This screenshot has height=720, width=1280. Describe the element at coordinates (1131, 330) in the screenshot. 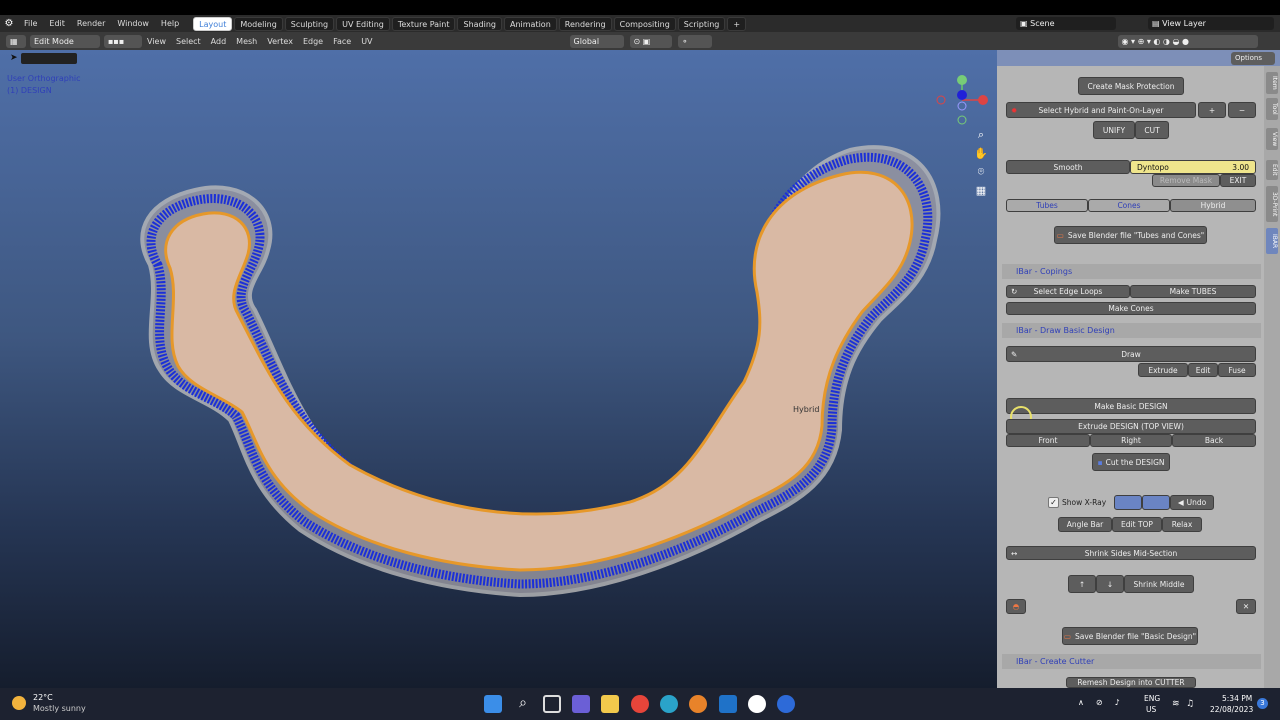

I see `draw-design-section-header: IBar - Draw Basic Design` at that location.